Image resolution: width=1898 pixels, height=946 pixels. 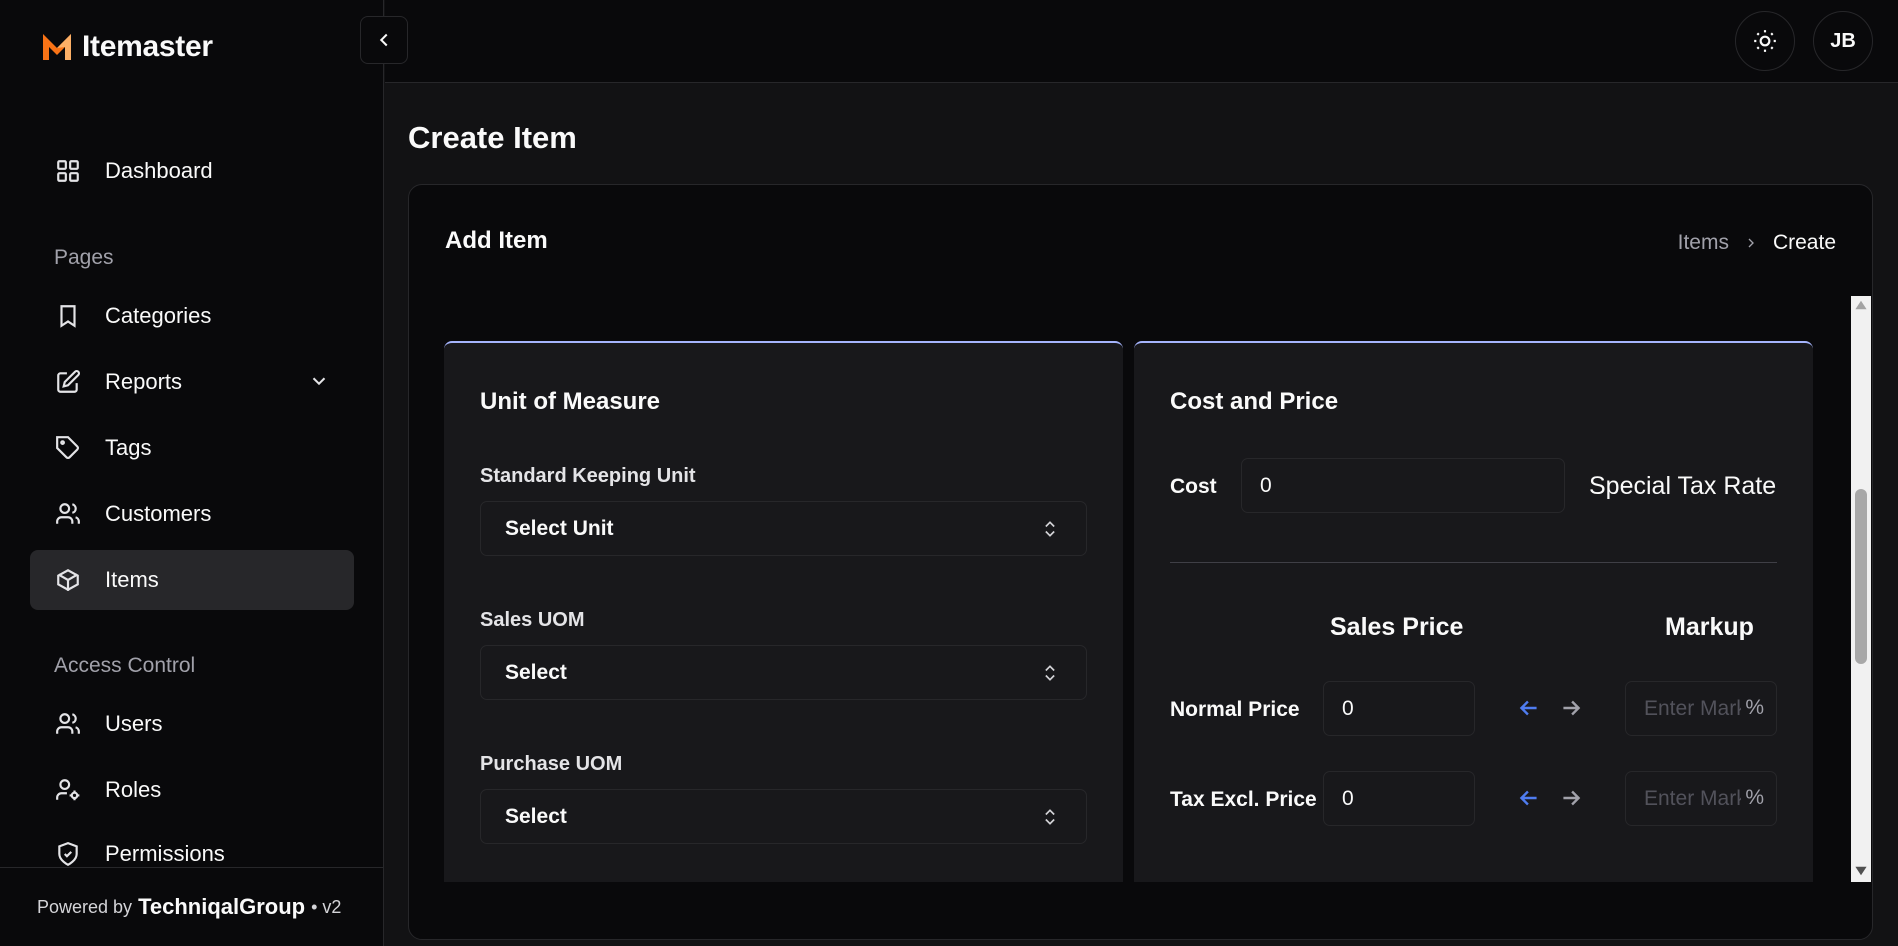 What do you see at coordinates (1751, 243) in the screenshot?
I see `chevron-right-icon` at bounding box center [1751, 243].